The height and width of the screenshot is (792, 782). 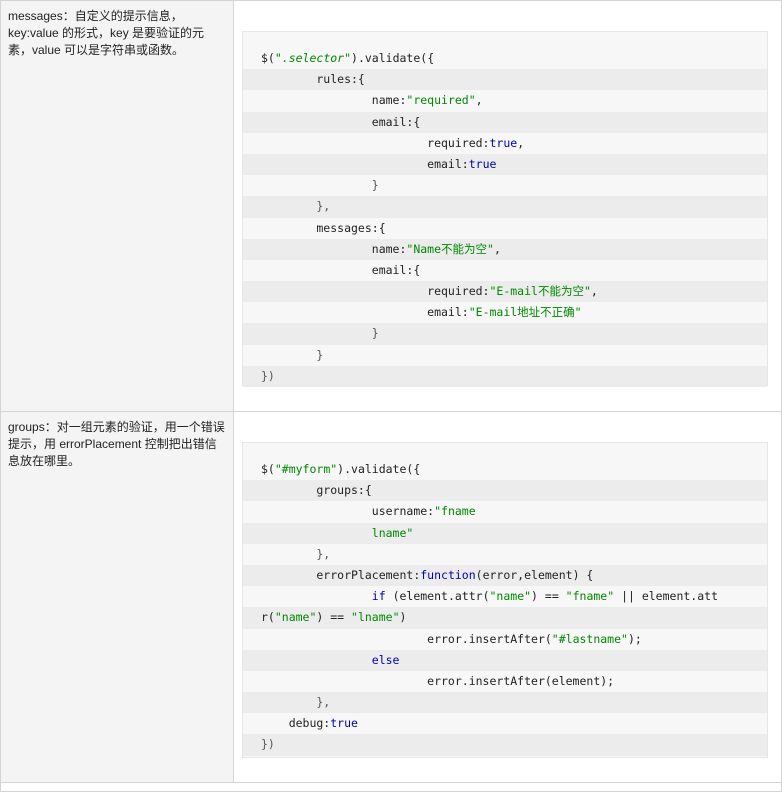 I want to click on code-line: lname", so click(x=505, y=533).